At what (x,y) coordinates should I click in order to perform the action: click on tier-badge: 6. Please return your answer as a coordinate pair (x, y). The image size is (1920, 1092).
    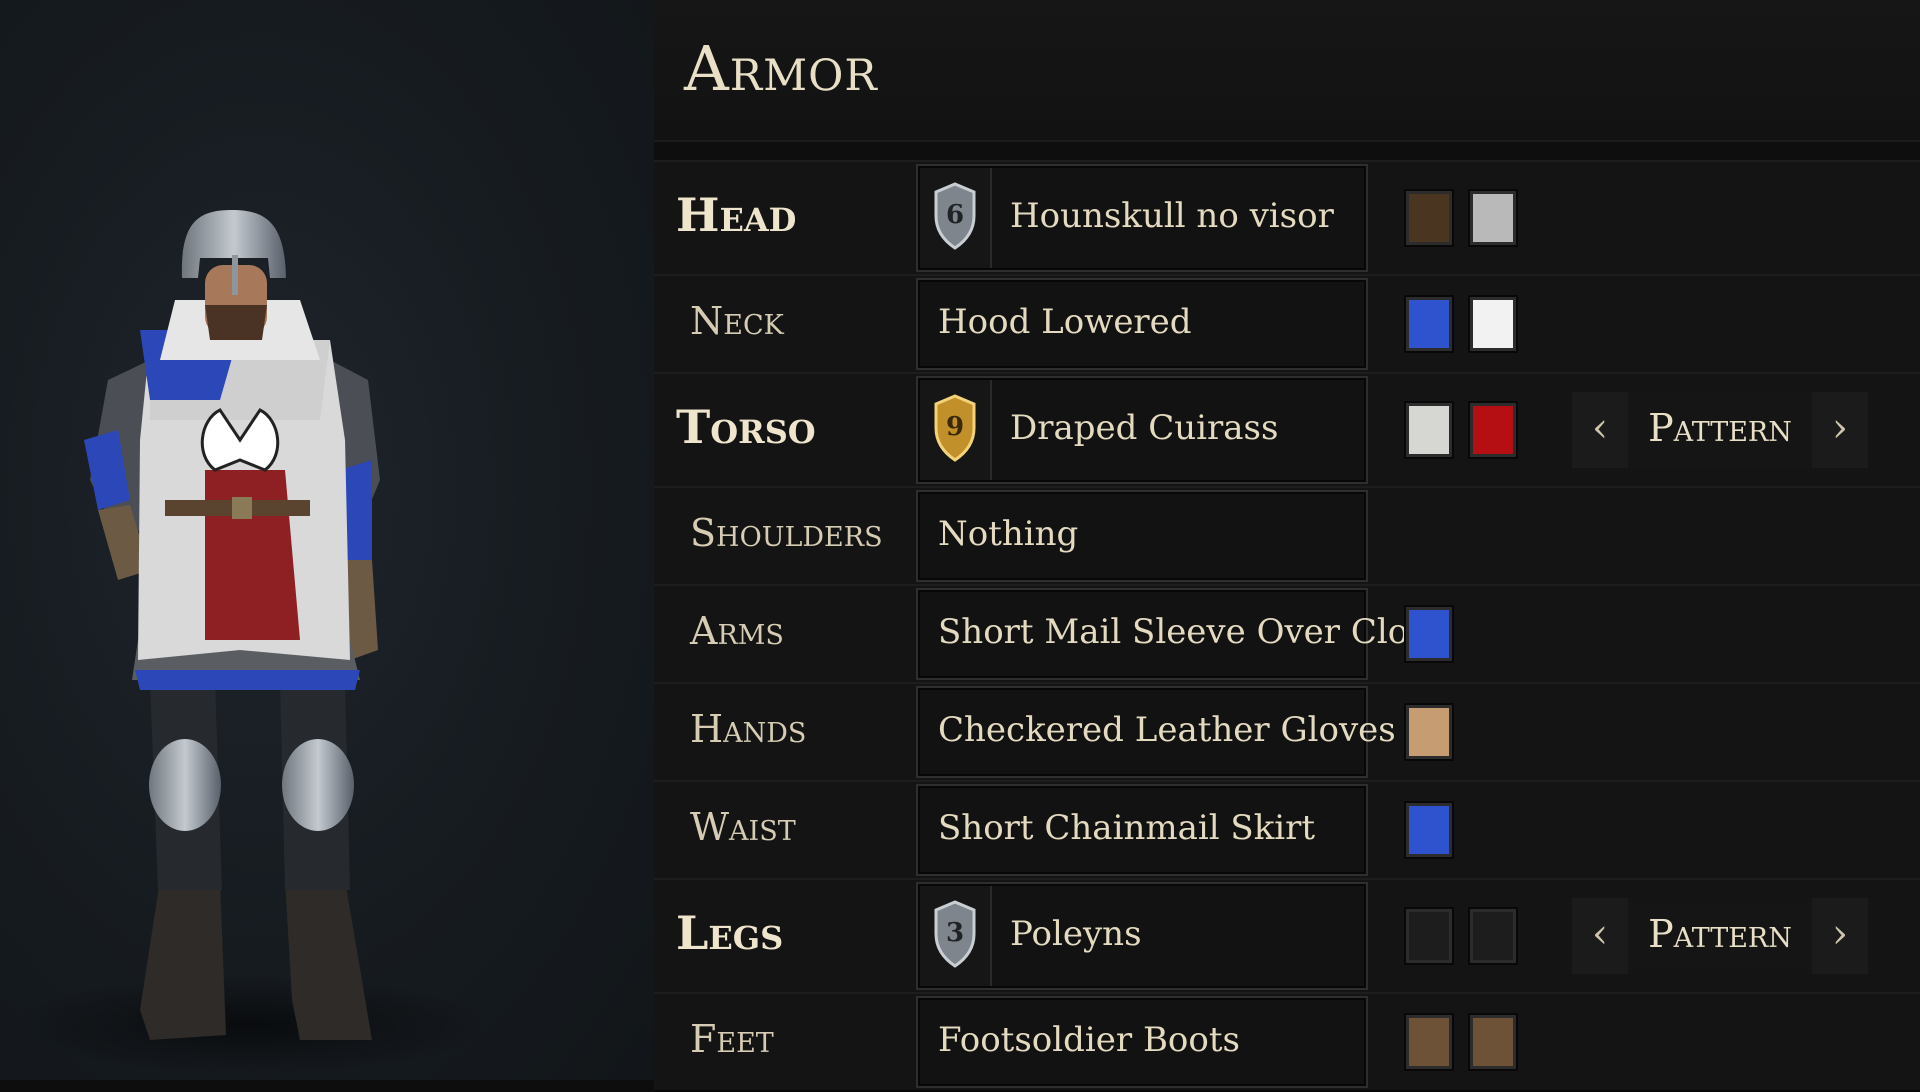
    Looking at the image, I should click on (956, 218).